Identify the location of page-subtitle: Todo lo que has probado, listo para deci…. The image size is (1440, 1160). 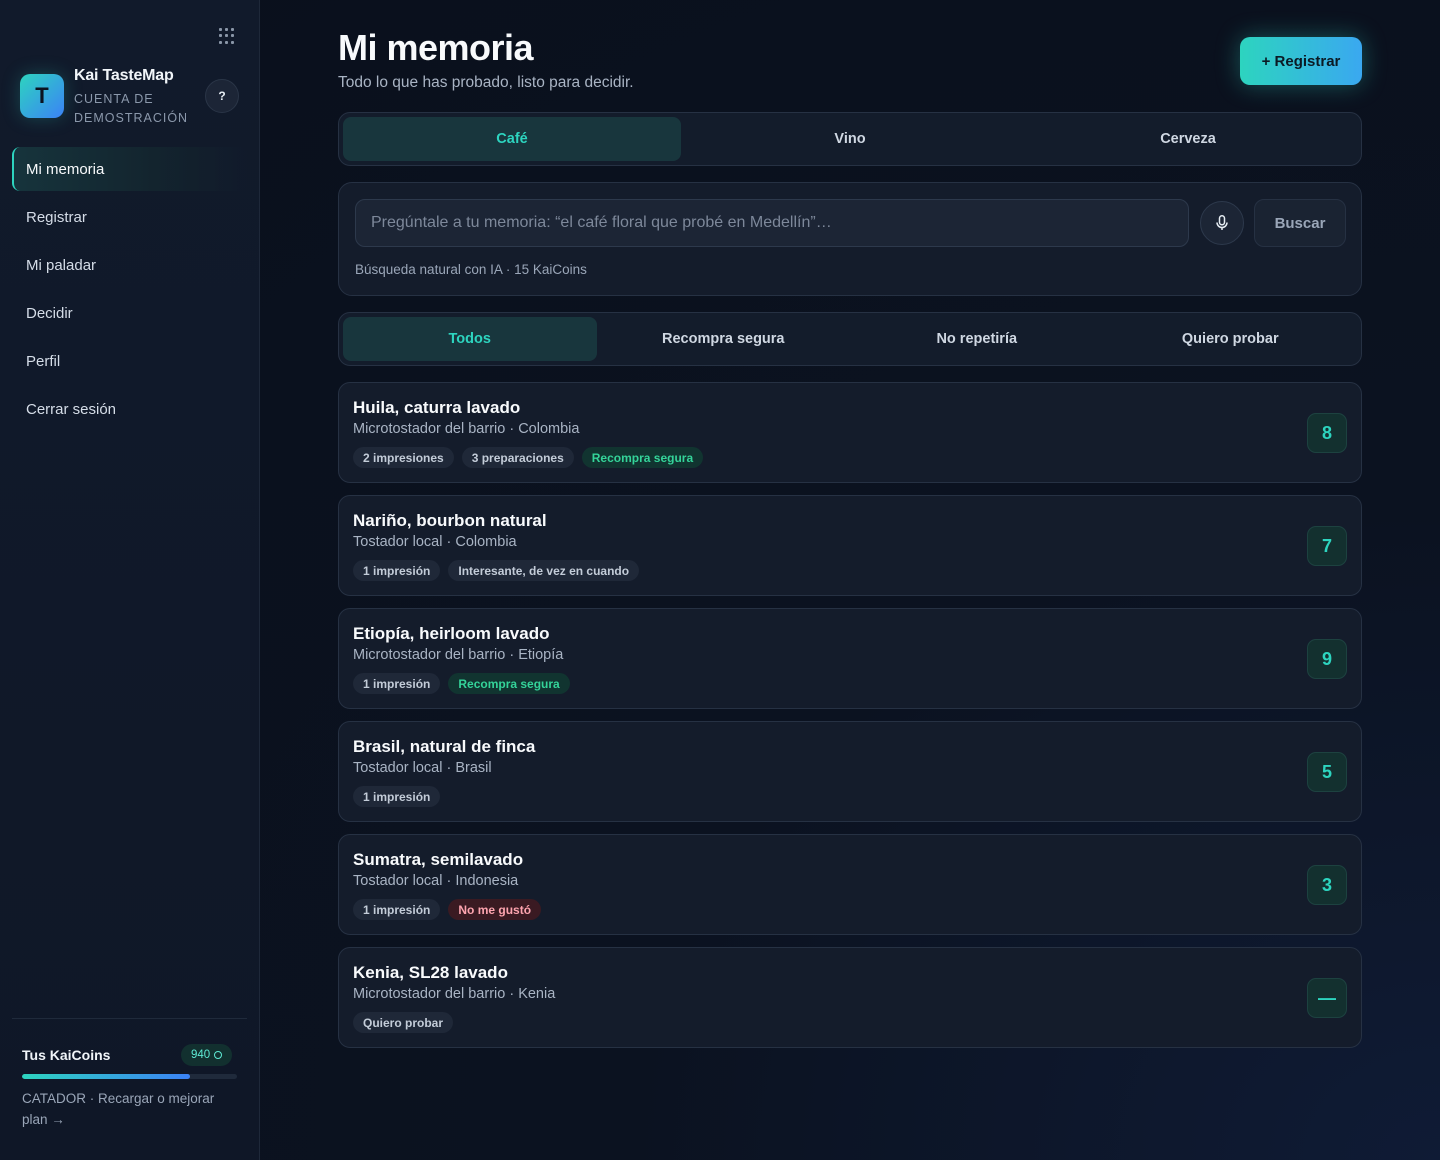
(486, 82).